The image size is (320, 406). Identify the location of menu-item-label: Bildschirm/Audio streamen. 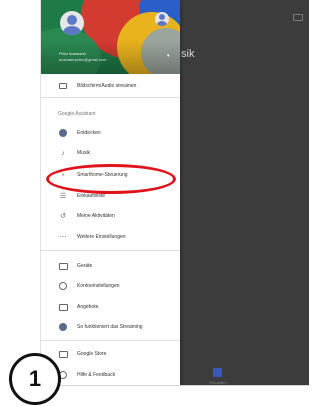
(107, 86).